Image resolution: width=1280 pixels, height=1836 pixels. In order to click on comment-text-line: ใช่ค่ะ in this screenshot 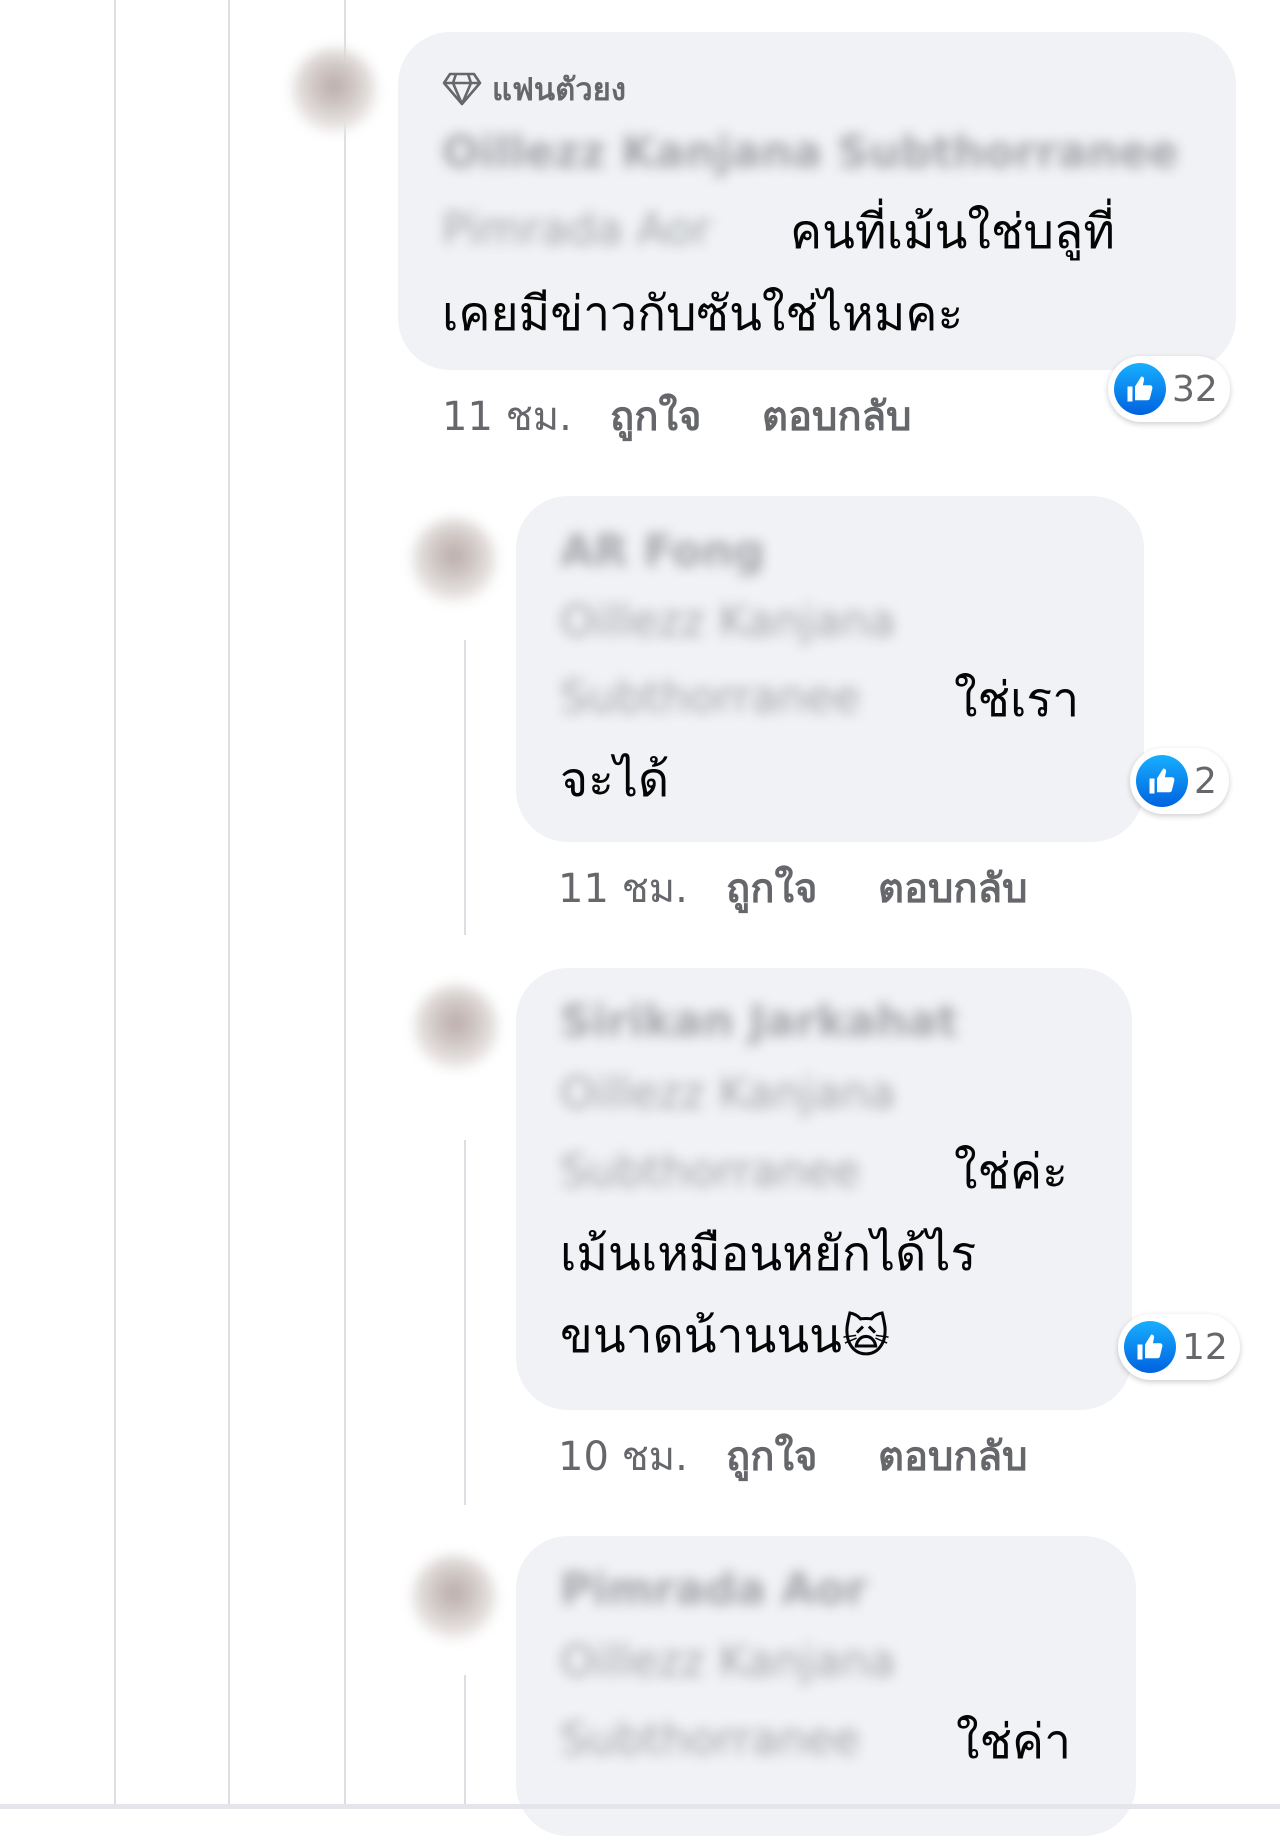, I will do `click(1011, 1172)`.